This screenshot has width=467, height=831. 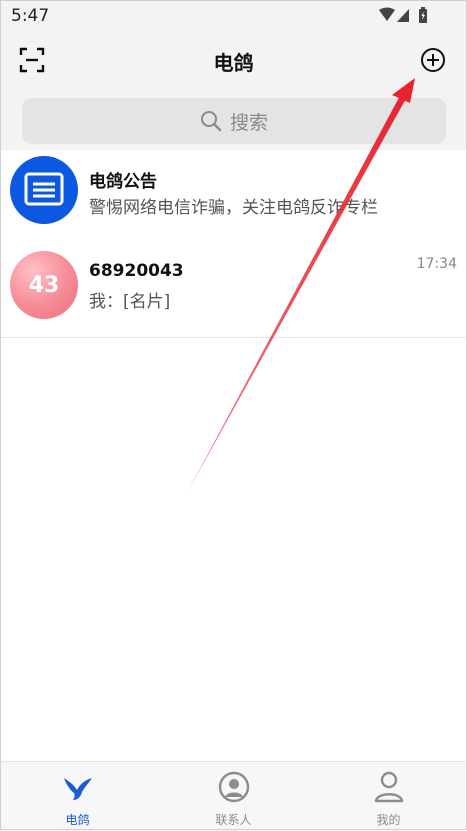 I want to click on pigeon-icon, so click(x=77, y=789).